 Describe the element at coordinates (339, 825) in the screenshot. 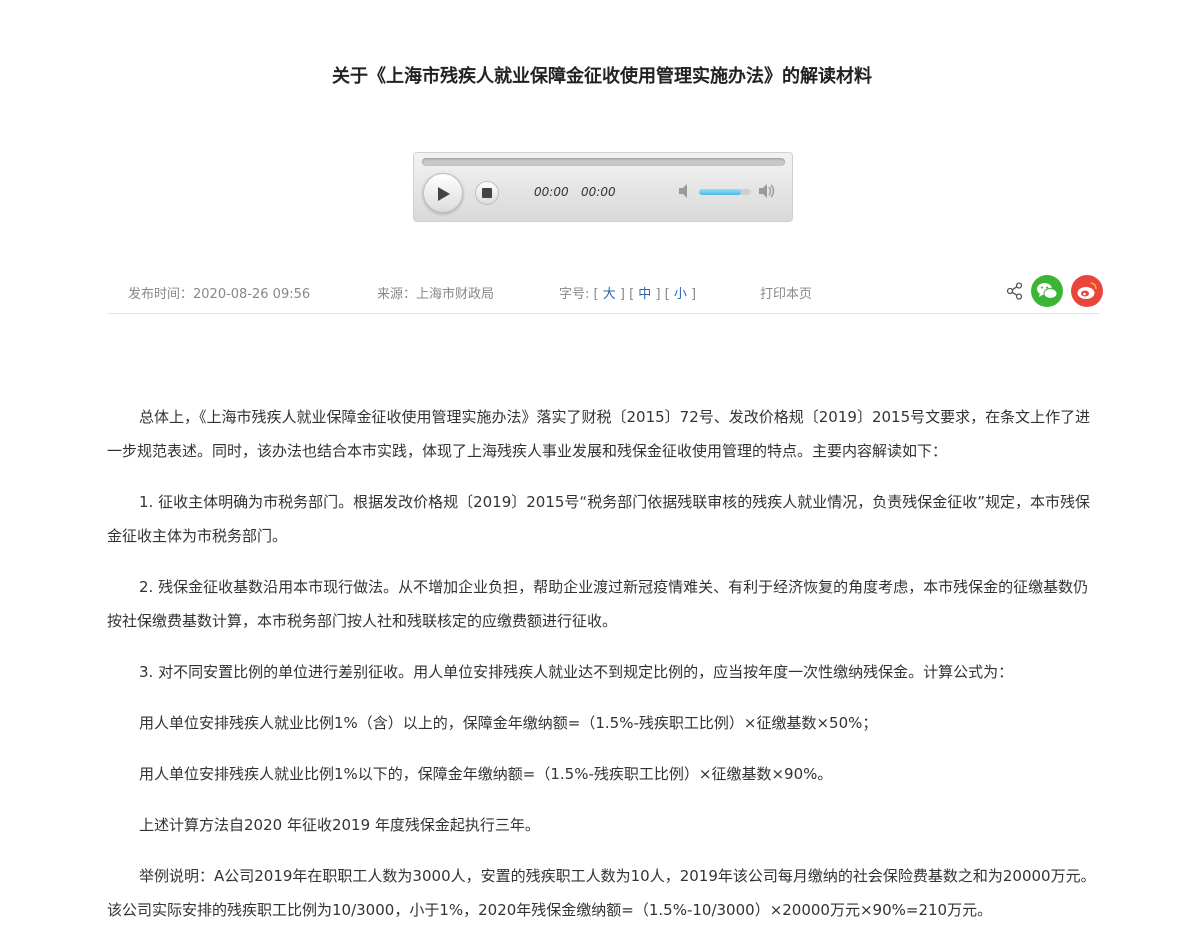

I see `paragraph-effective-period: 上述计算方法自2020 年征收2019 年度残保金起执行三年。` at that location.